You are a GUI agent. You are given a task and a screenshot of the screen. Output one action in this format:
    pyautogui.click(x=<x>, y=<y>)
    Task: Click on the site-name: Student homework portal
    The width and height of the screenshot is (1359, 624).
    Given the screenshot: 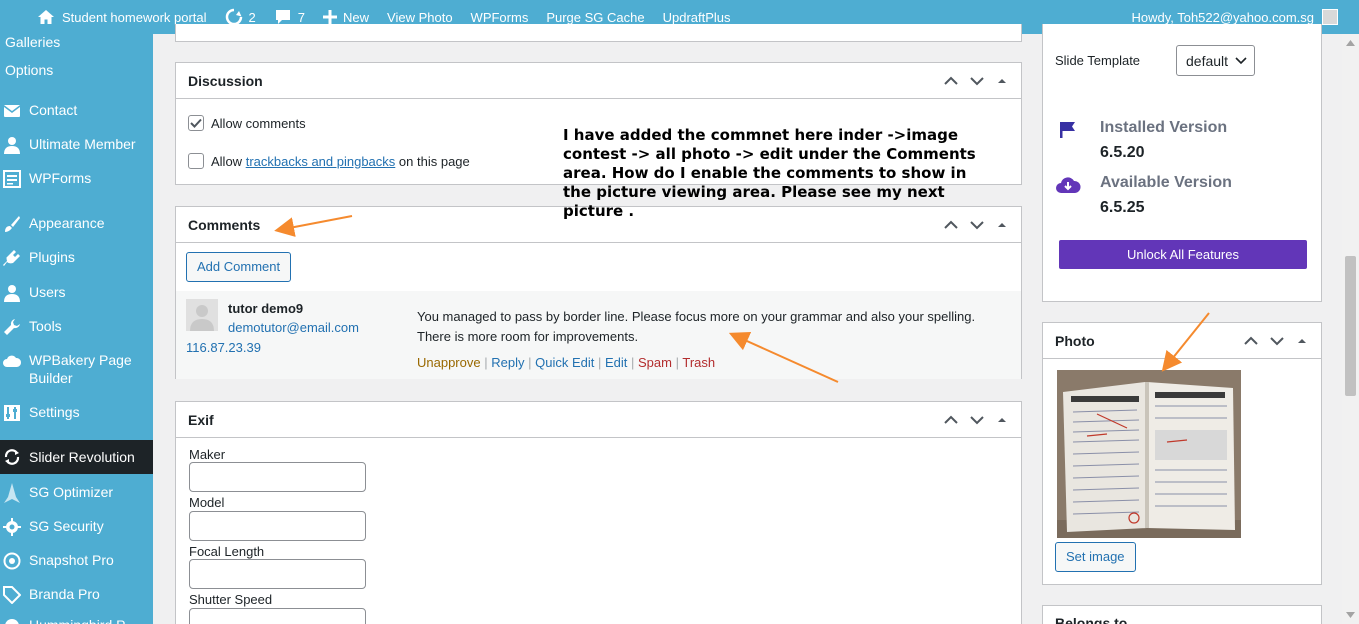 What is the action you would take?
    pyautogui.click(x=134, y=17)
    